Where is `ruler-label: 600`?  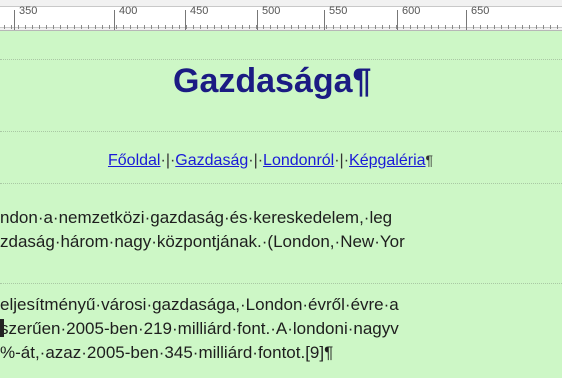
ruler-label: 600 is located at coordinates (411, 11).